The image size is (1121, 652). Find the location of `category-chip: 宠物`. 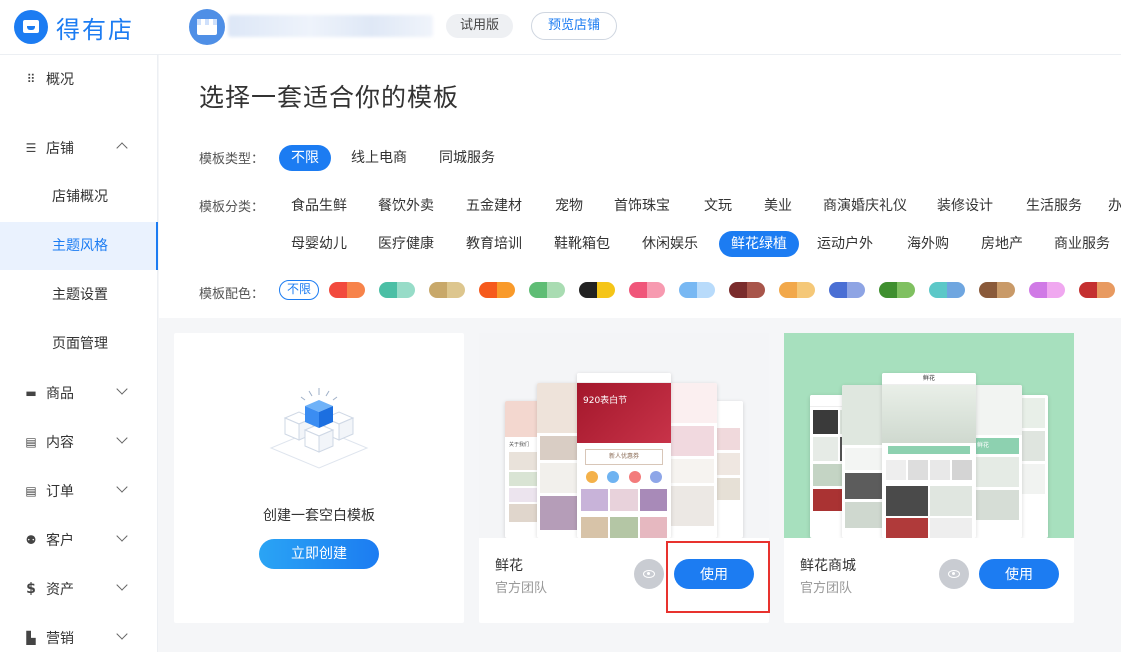

category-chip: 宠物 is located at coordinates (569, 206).